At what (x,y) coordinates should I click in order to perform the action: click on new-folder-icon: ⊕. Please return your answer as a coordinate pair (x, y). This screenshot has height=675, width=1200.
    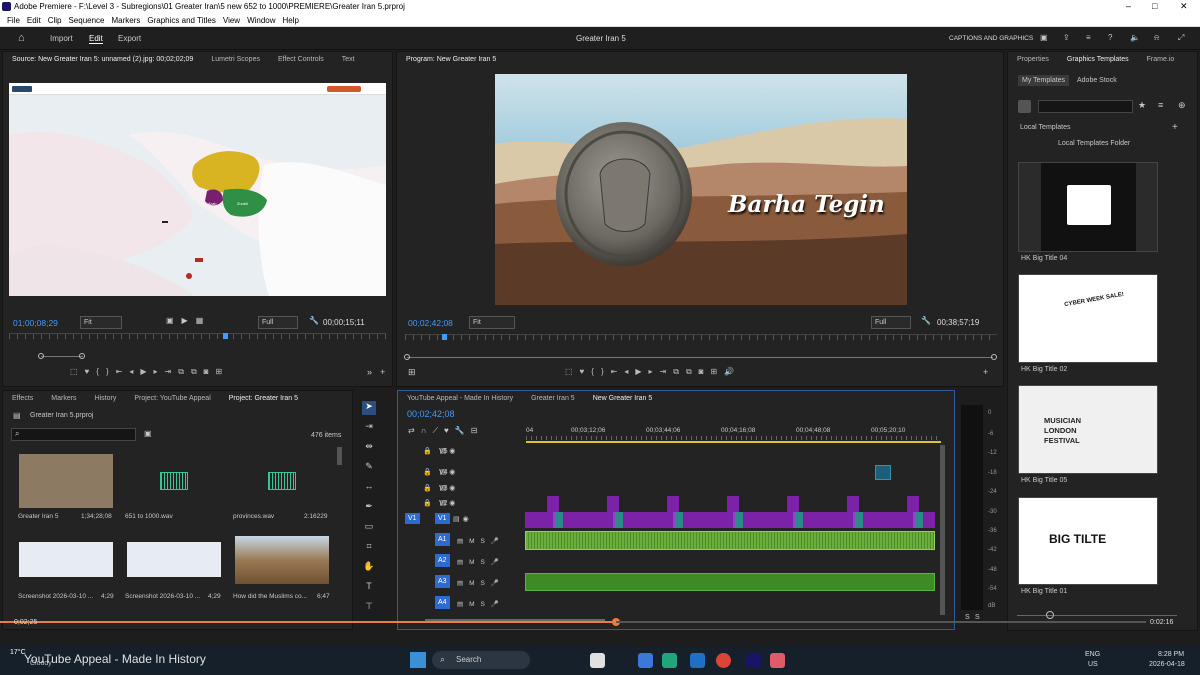
    Looking at the image, I should click on (1182, 105).